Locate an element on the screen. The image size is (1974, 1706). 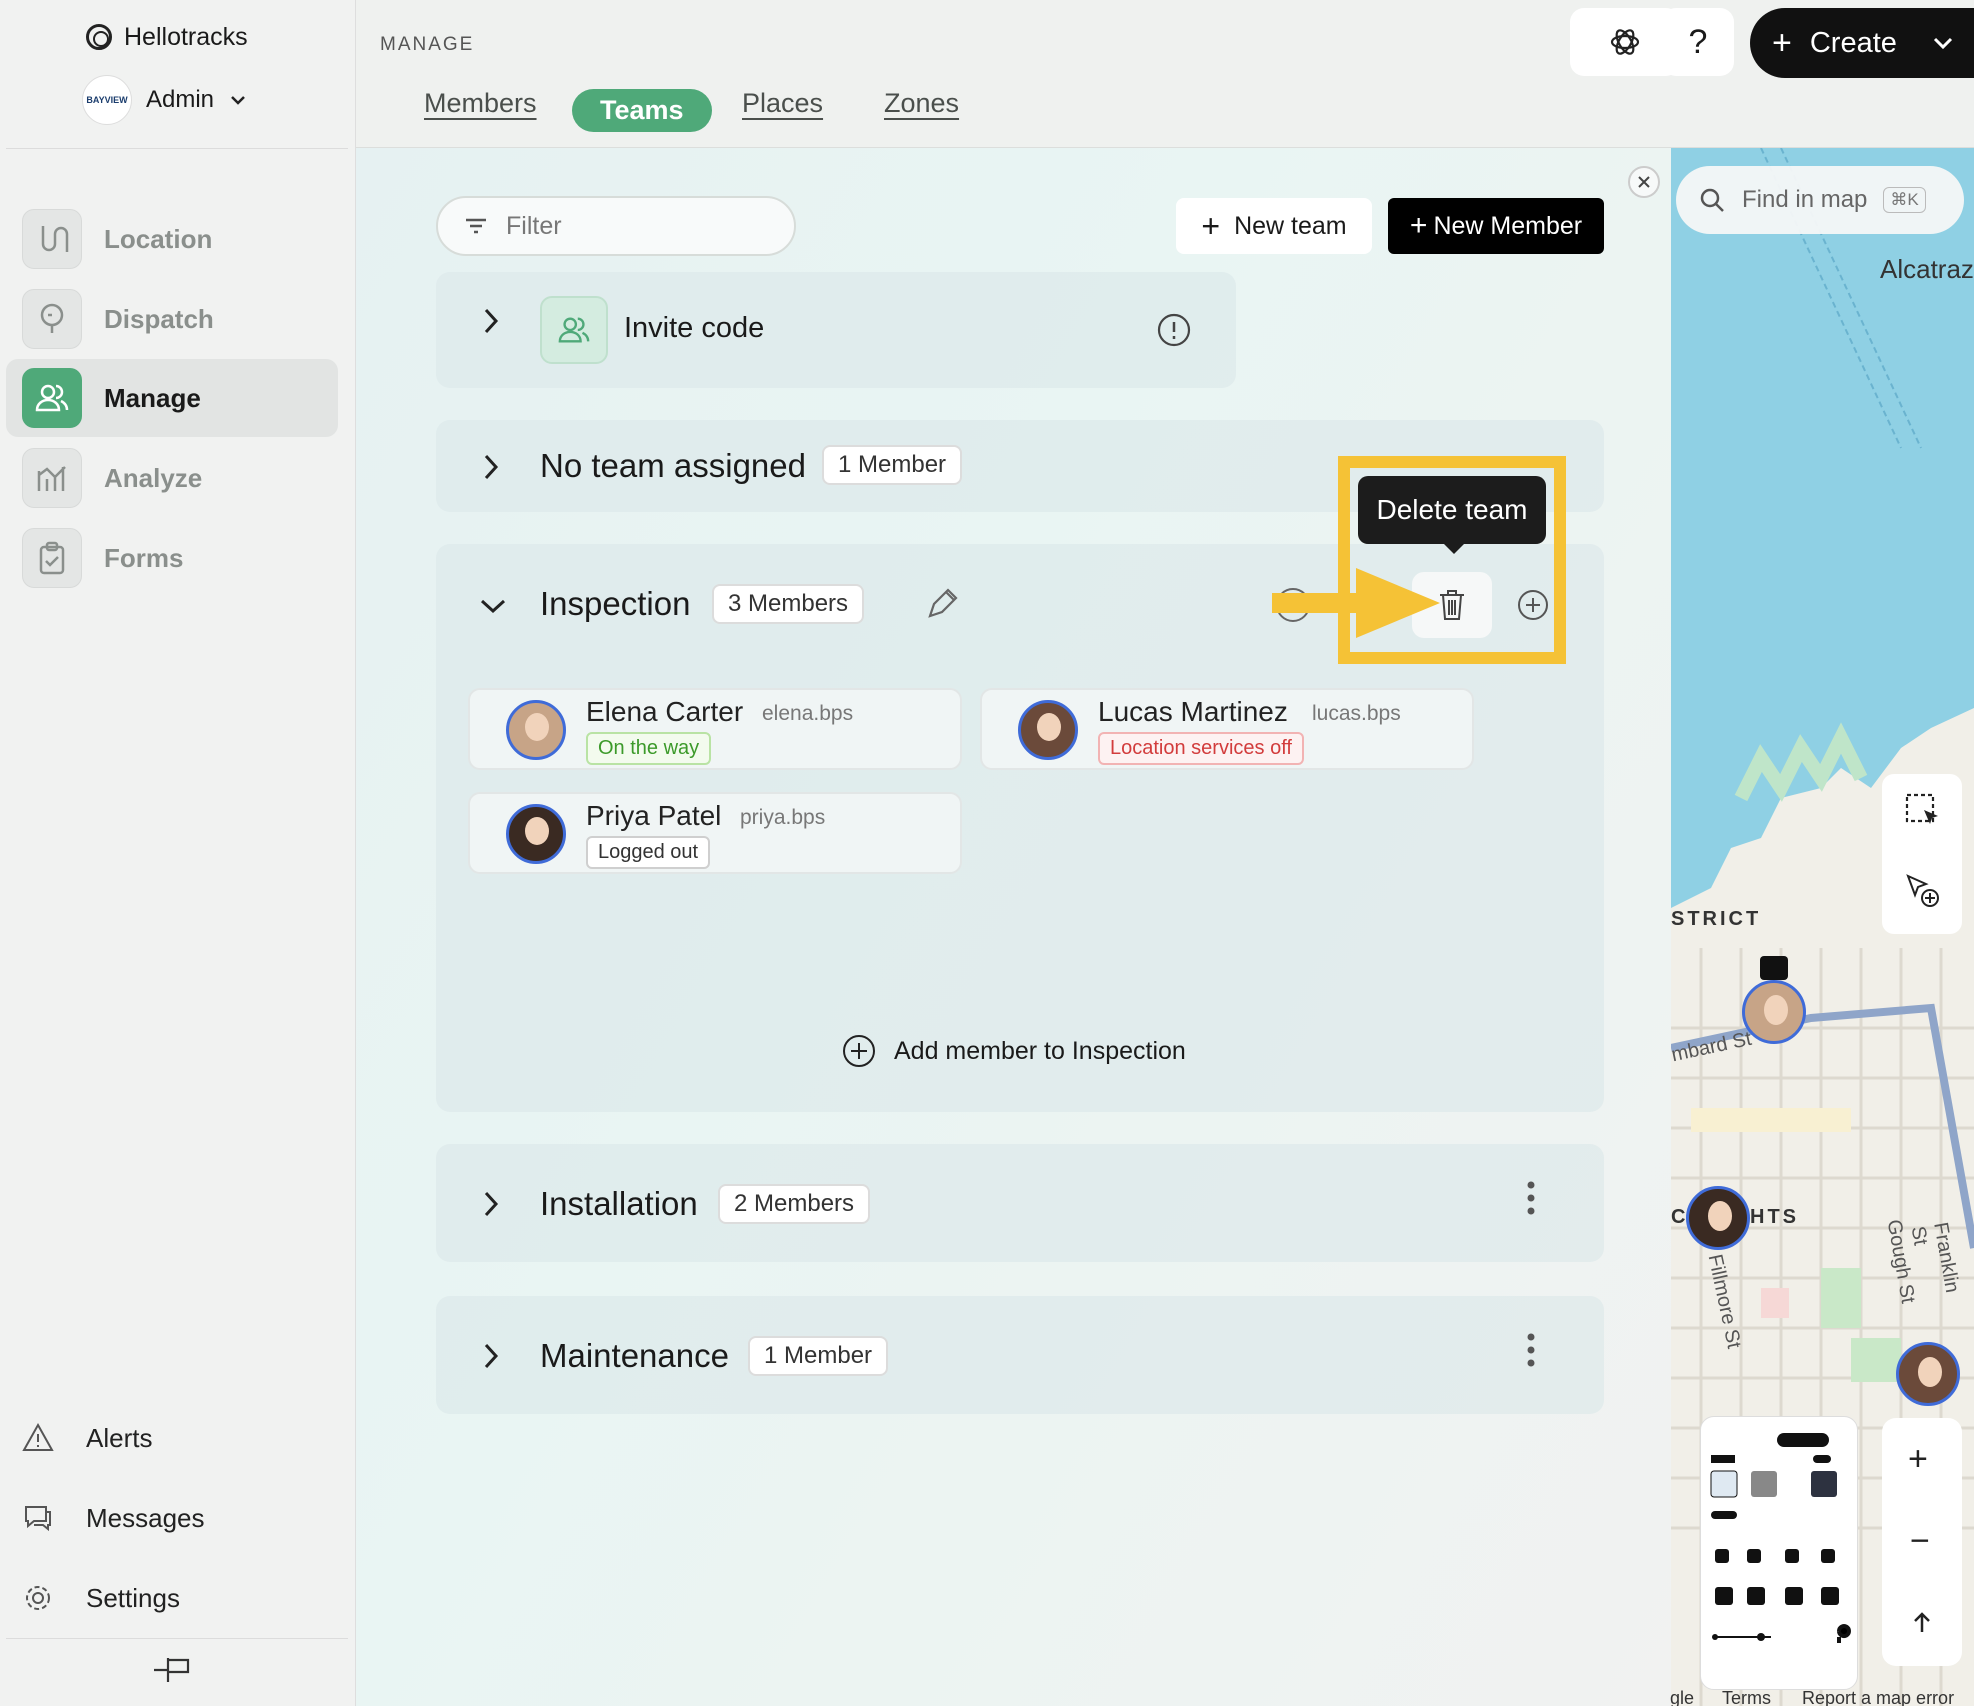
tab-members: Members is located at coordinates (480, 103).